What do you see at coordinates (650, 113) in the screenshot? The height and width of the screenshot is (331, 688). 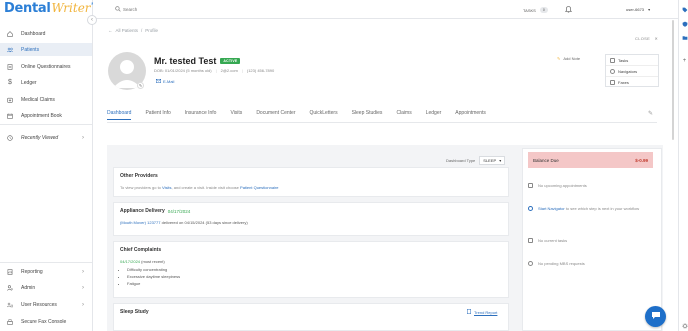 I see `pencil-icon: ✎` at bounding box center [650, 113].